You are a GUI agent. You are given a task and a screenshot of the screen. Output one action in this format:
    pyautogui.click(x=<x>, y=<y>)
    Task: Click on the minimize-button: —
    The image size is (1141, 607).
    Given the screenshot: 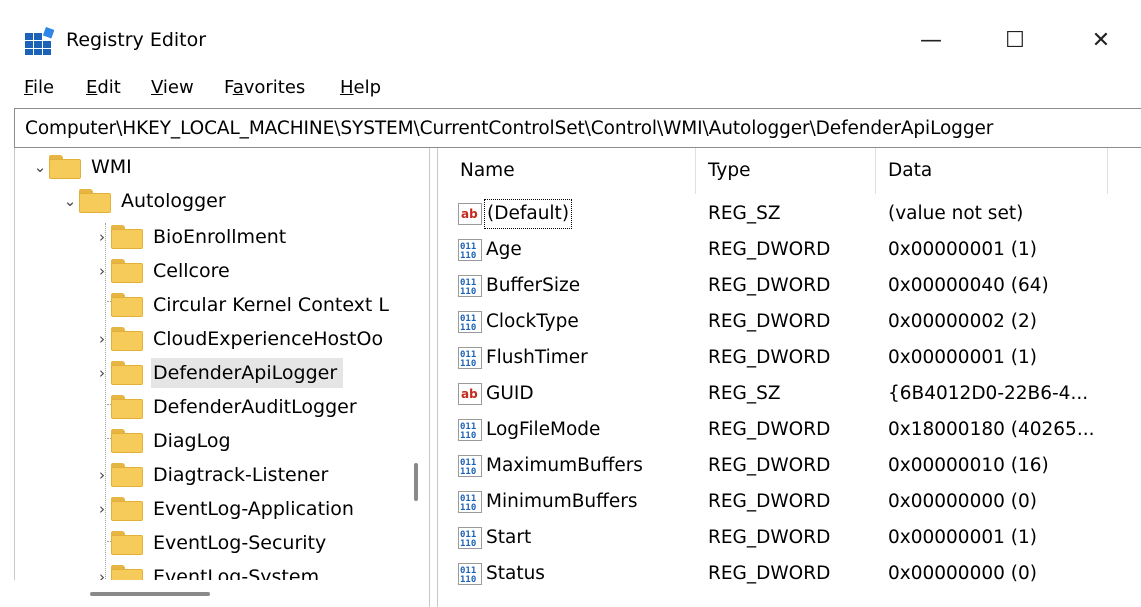 What is the action you would take?
    pyautogui.click(x=931, y=40)
    